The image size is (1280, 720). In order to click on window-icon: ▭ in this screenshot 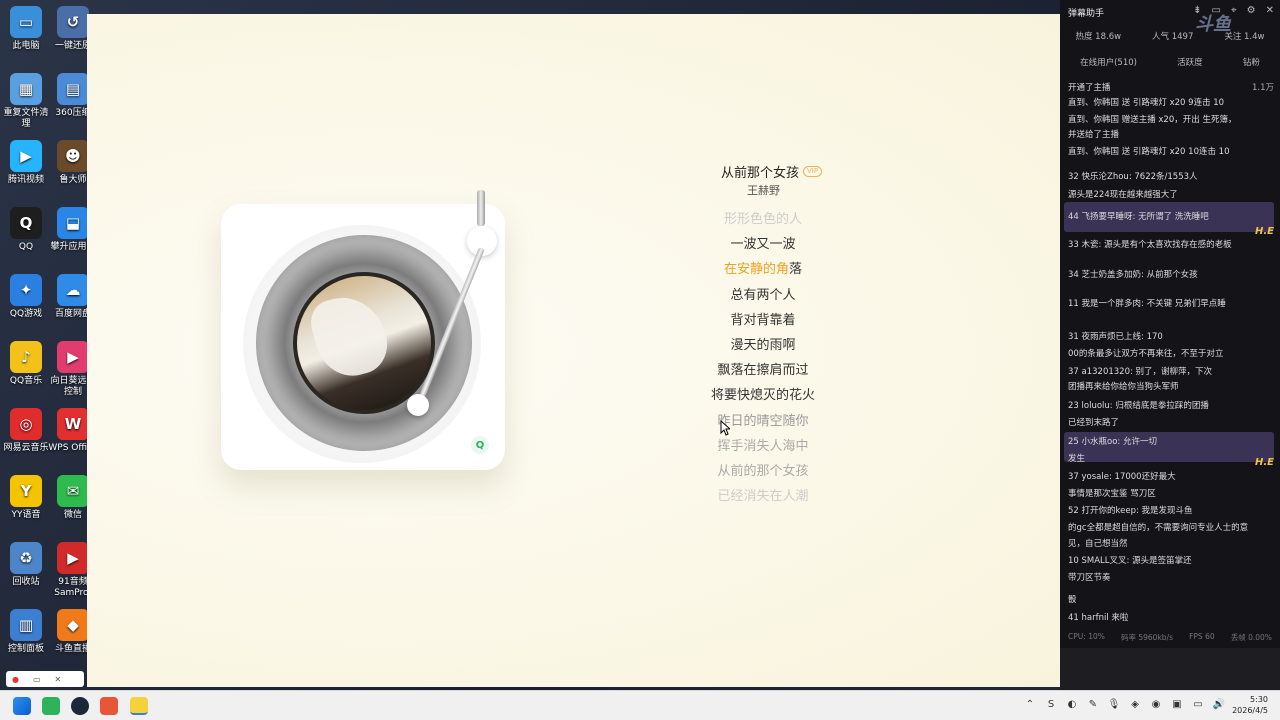, I will do `click(37, 679)`.